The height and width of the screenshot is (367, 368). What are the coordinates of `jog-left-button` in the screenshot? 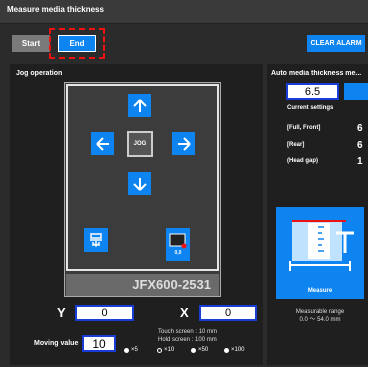 It's located at (102, 143).